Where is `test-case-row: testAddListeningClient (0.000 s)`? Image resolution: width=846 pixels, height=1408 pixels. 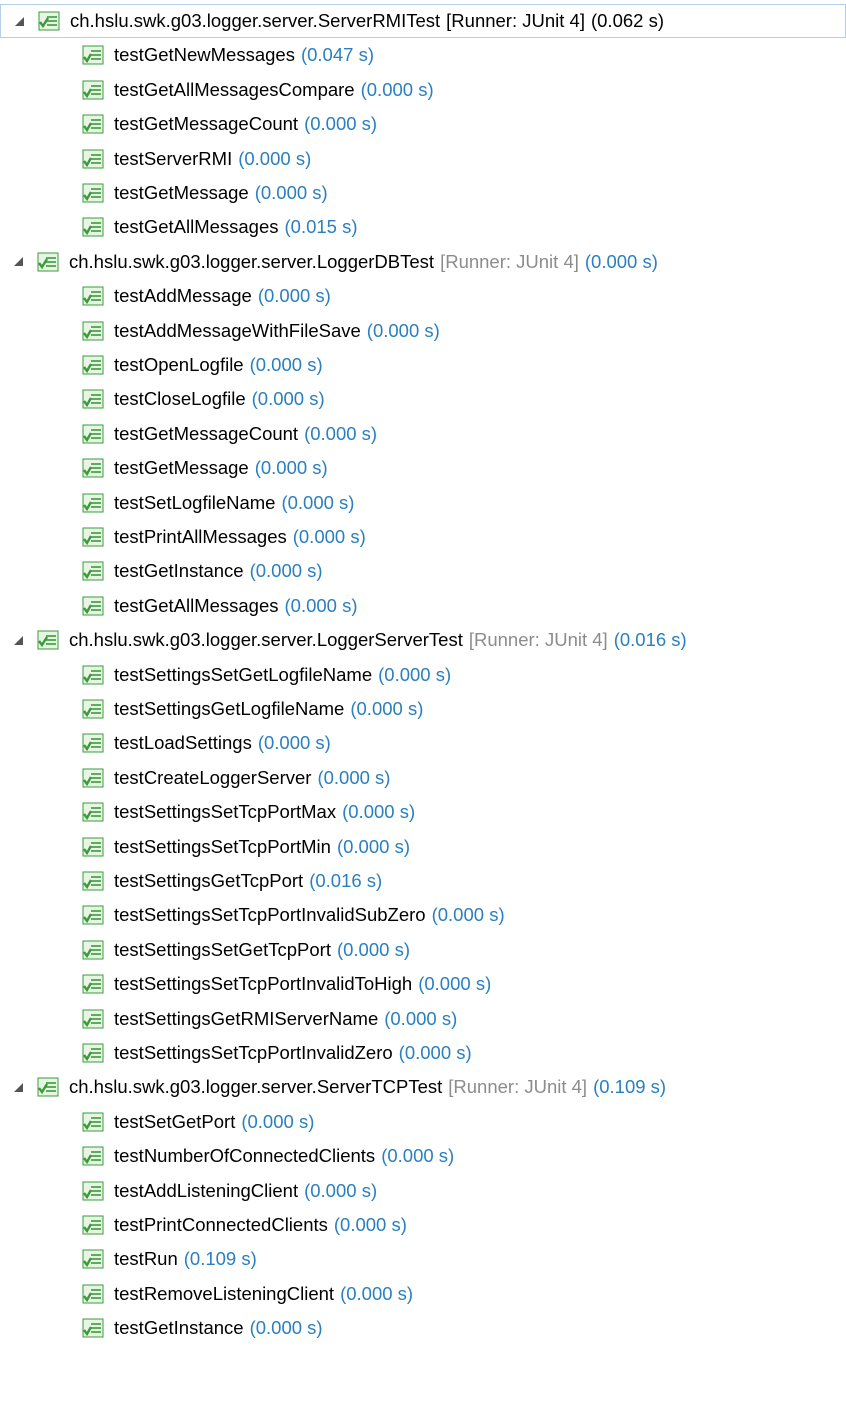
test-case-row: testAddListeningClient (0.000 s) is located at coordinates (423, 1191).